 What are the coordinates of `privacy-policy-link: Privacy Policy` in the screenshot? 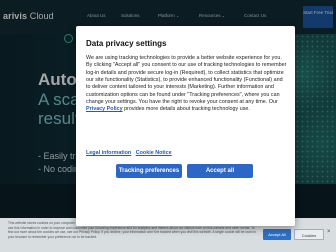 It's located at (104, 109).